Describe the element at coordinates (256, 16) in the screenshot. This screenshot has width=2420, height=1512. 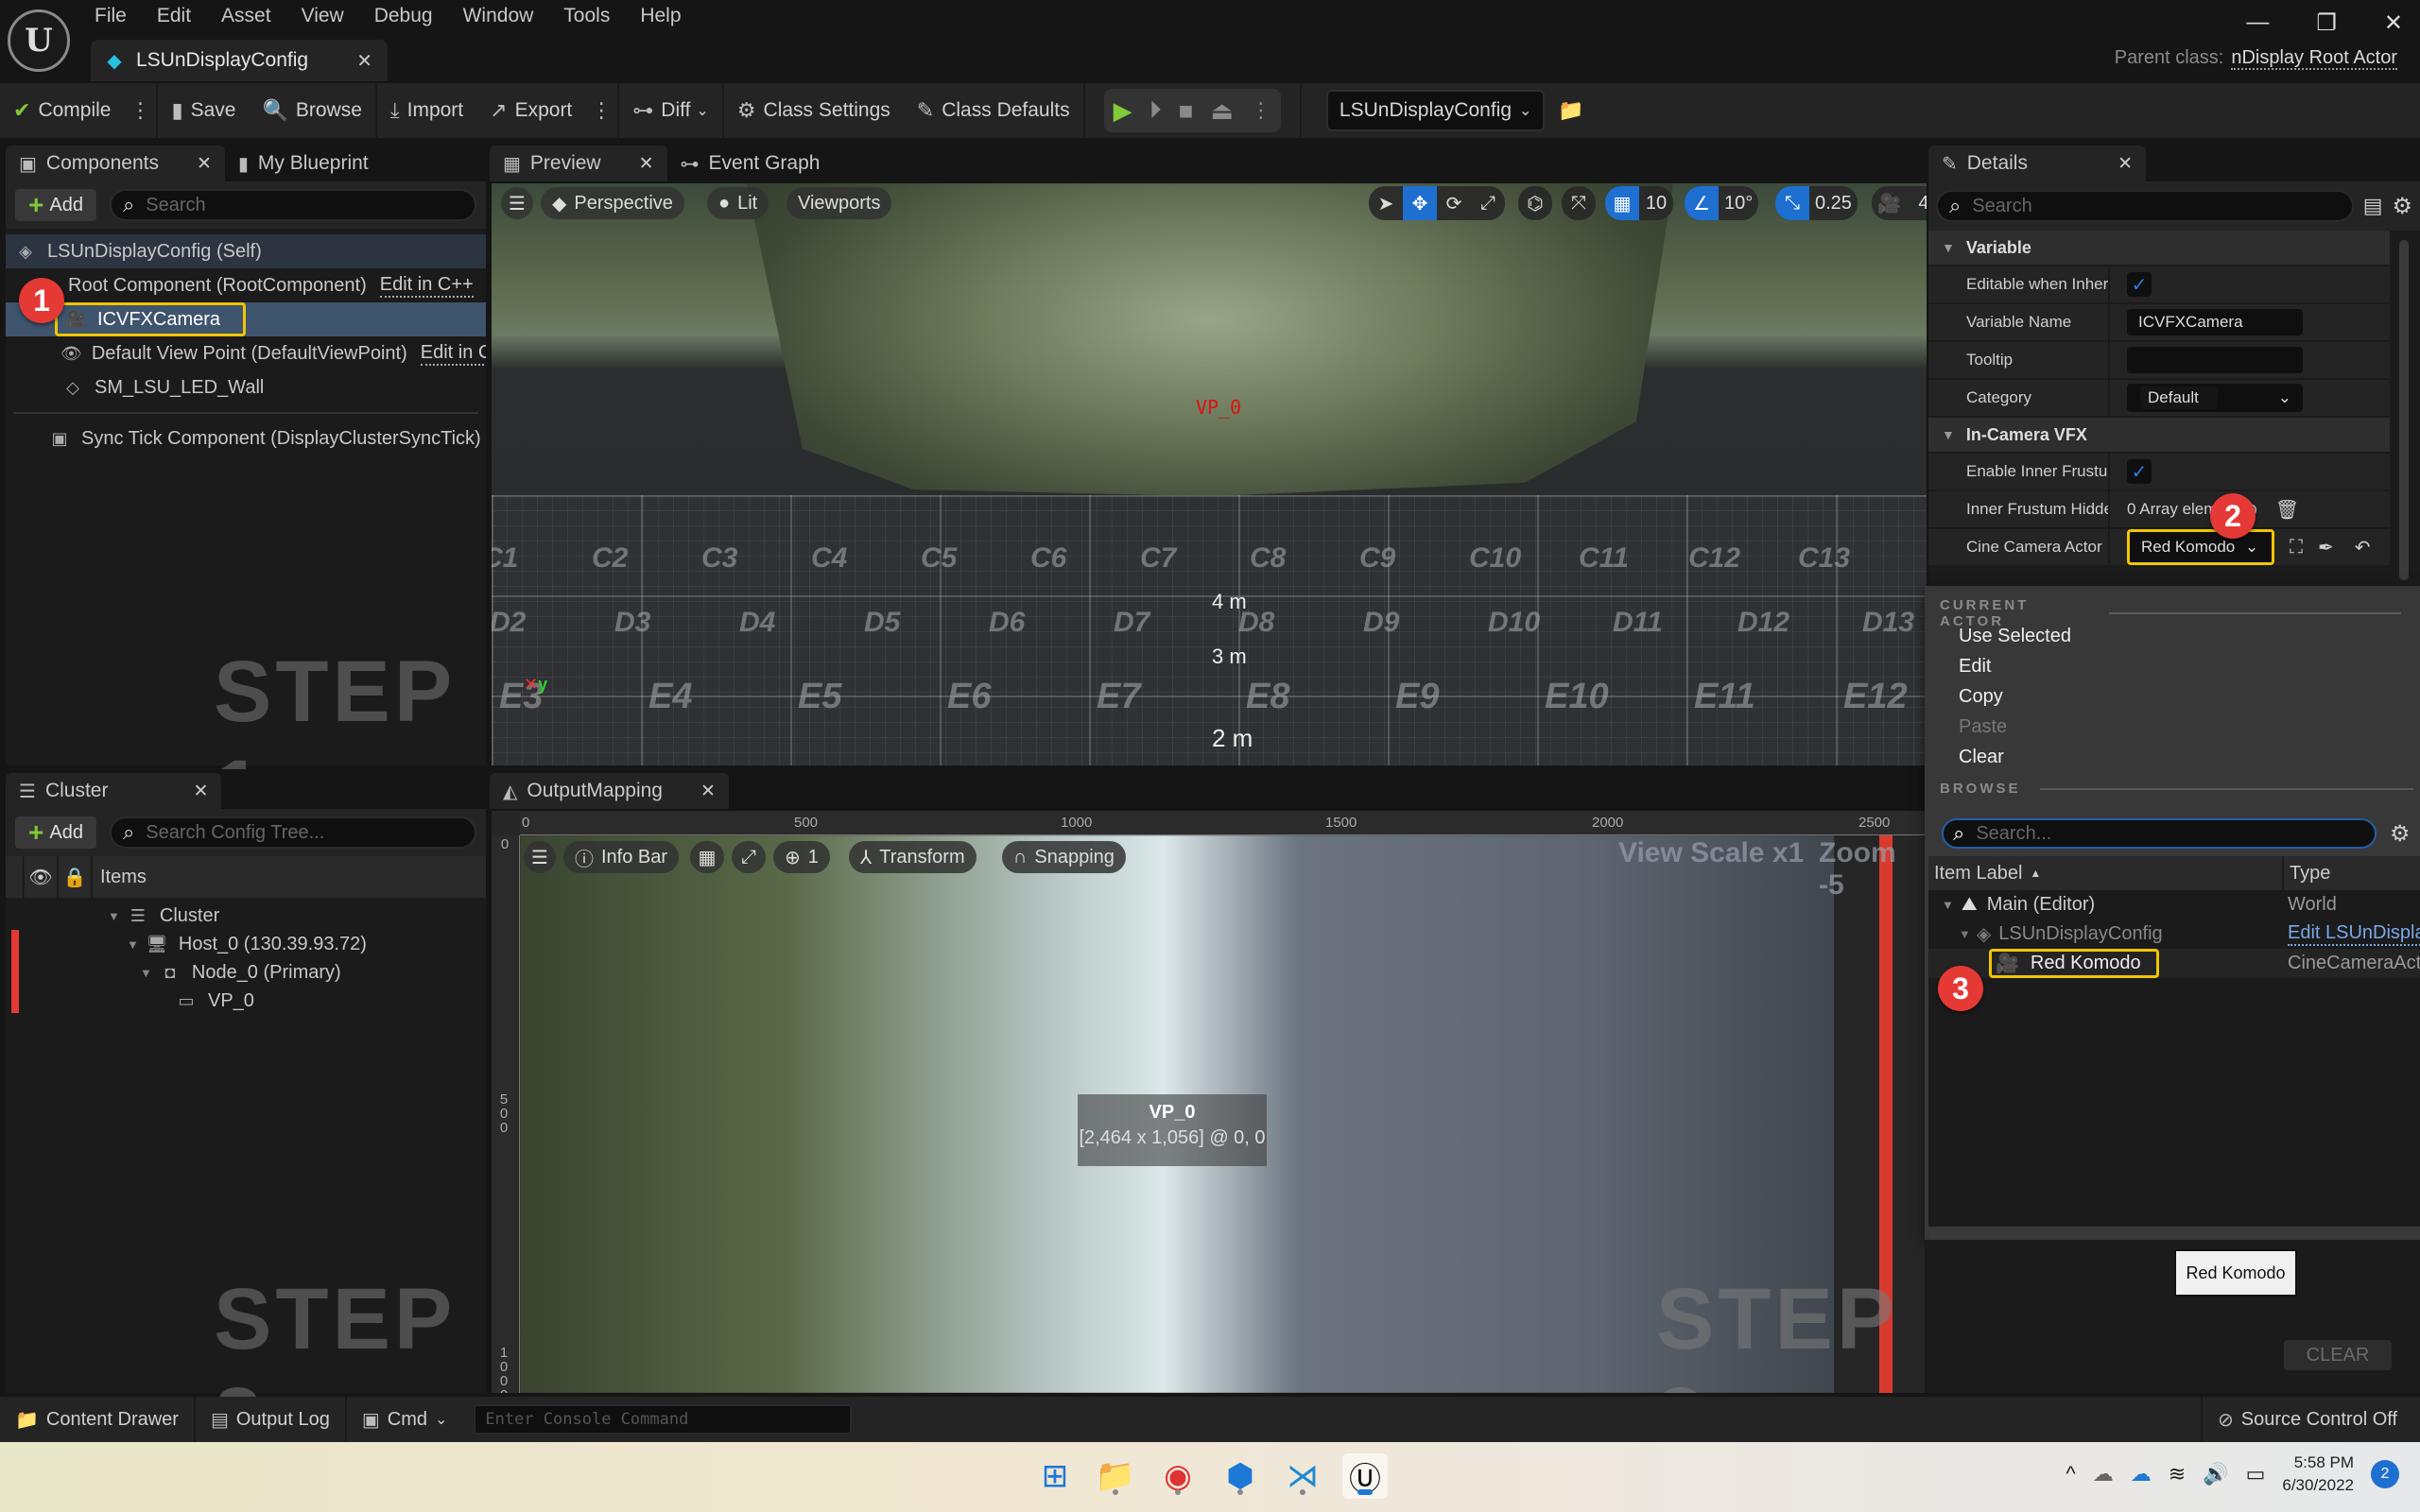
I see `menu-asset: Asset` at that location.